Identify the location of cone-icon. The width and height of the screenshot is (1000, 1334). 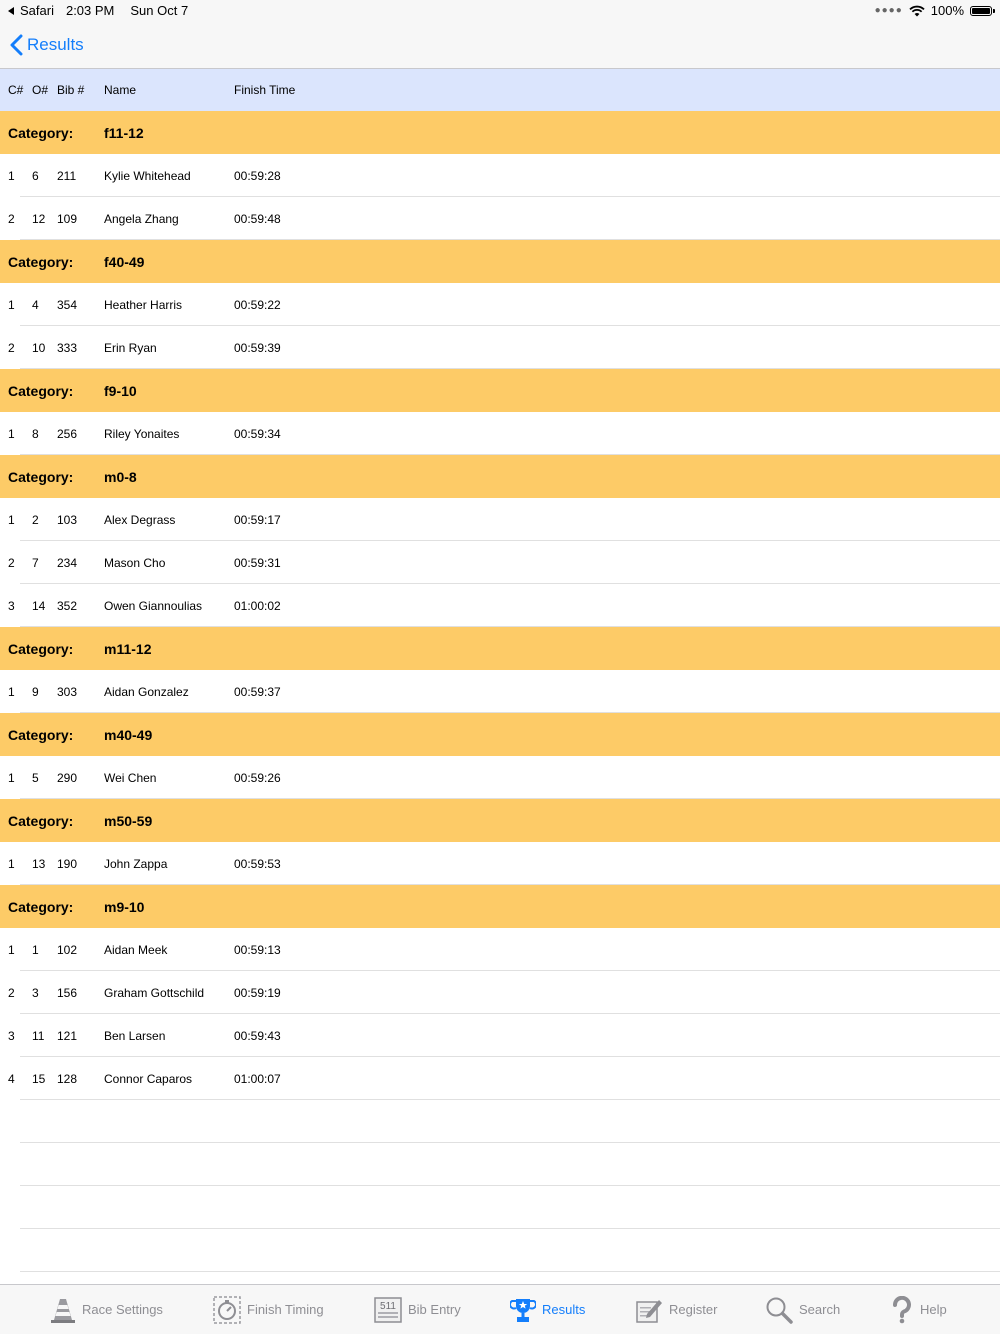
(63, 1310).